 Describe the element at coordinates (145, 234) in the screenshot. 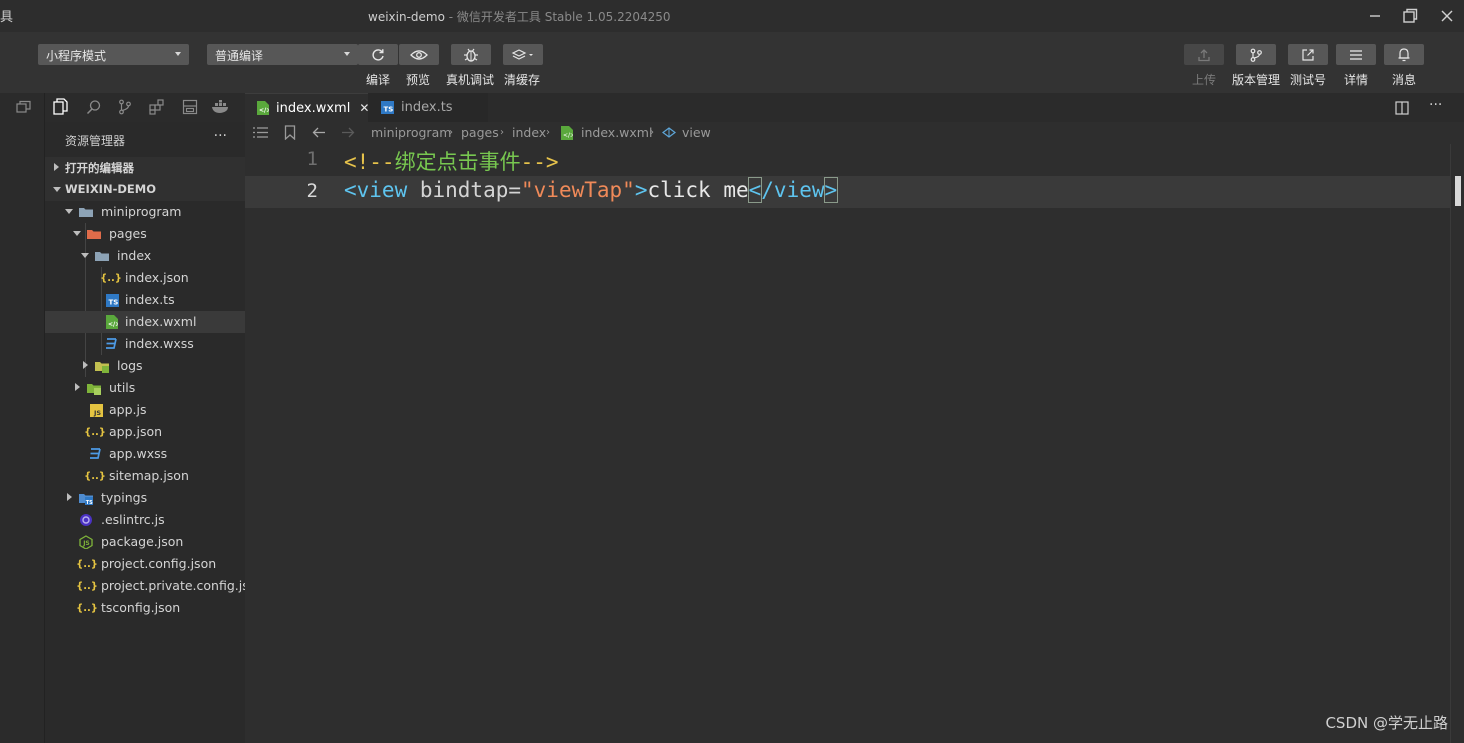

I see `tree-item-pages: pages` at that location.